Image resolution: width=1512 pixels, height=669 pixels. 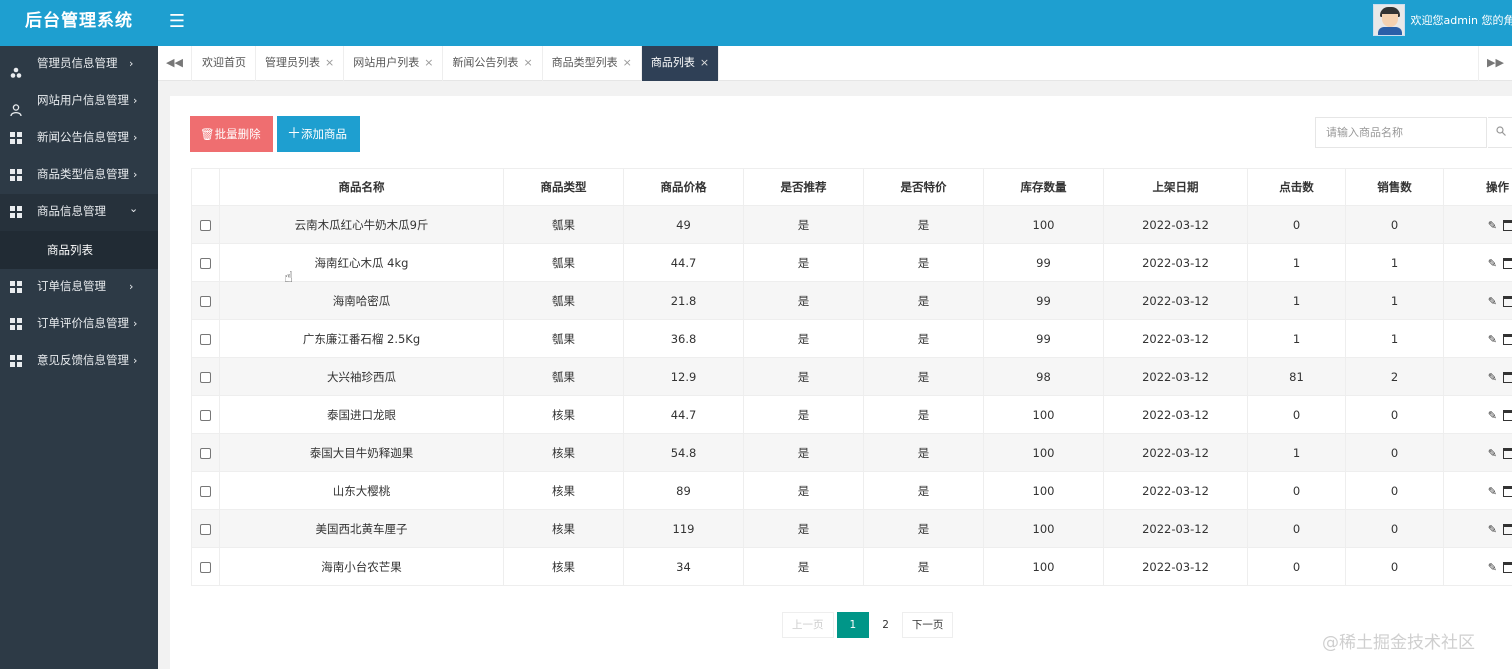 I want to click on tab-admin-list: 管理员列表 ×, so click(x=300, y=63).